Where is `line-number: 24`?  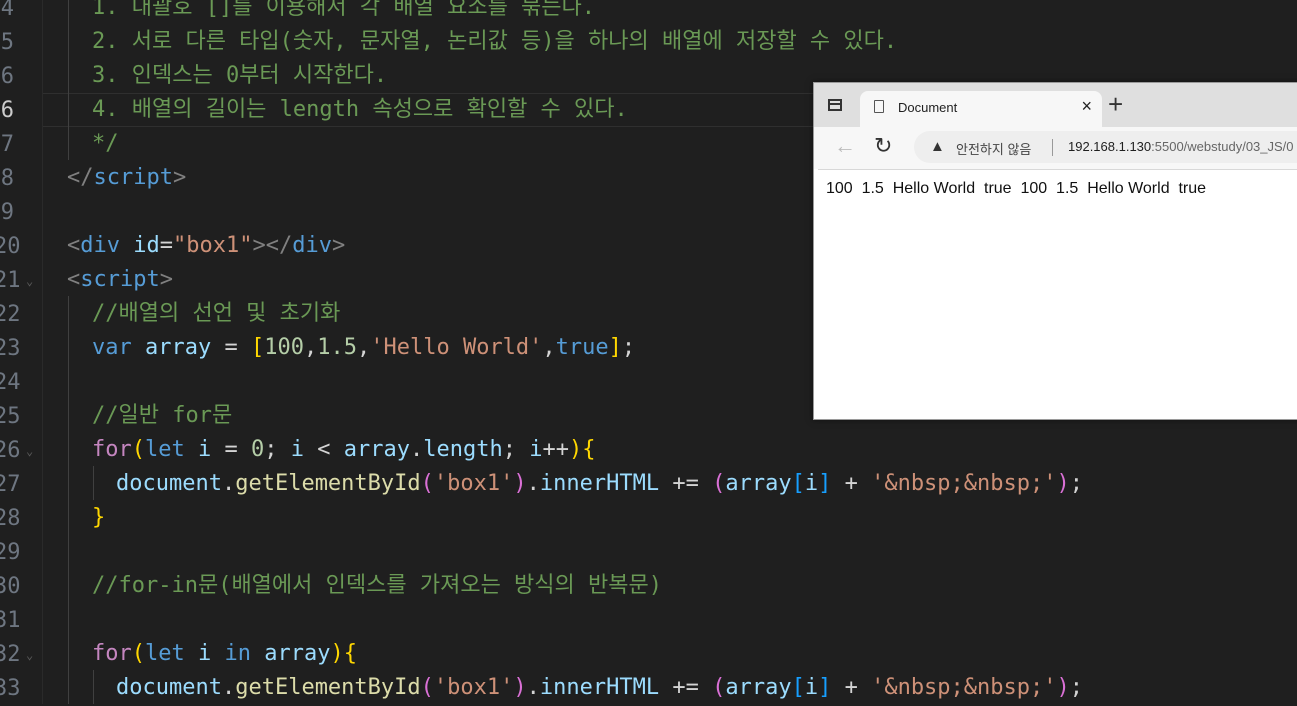
line-number: 24 is located at coordinates (10, 382).